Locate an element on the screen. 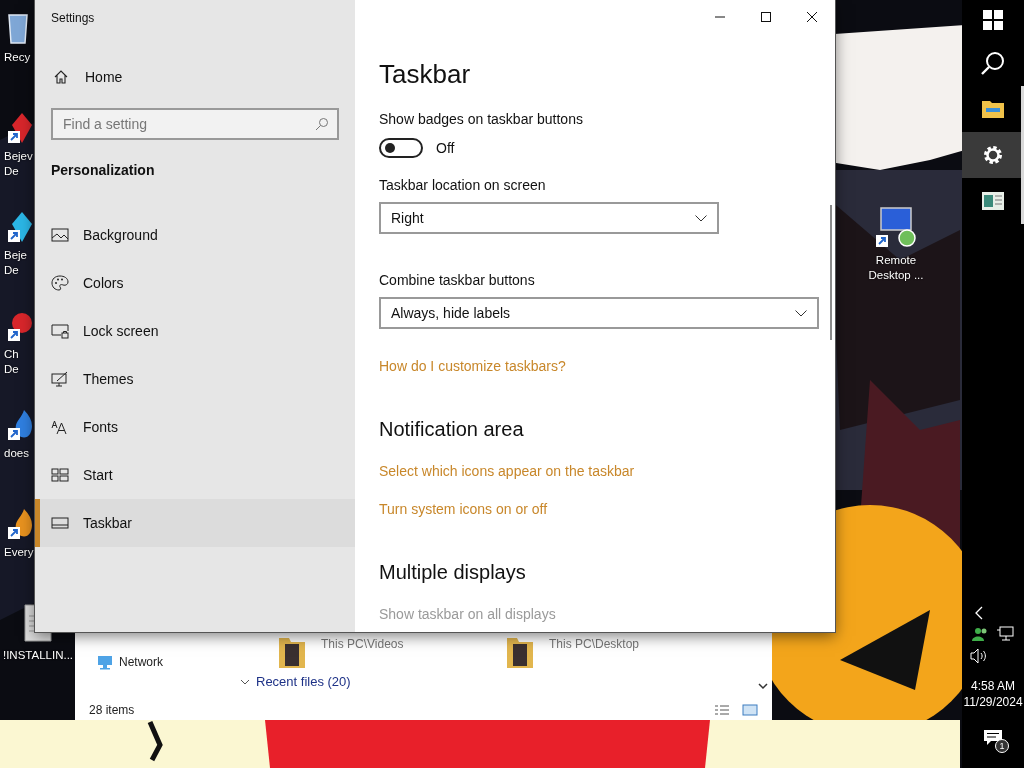  setting-label: Show taskbar on all displays is located at coordinates (468, 614).